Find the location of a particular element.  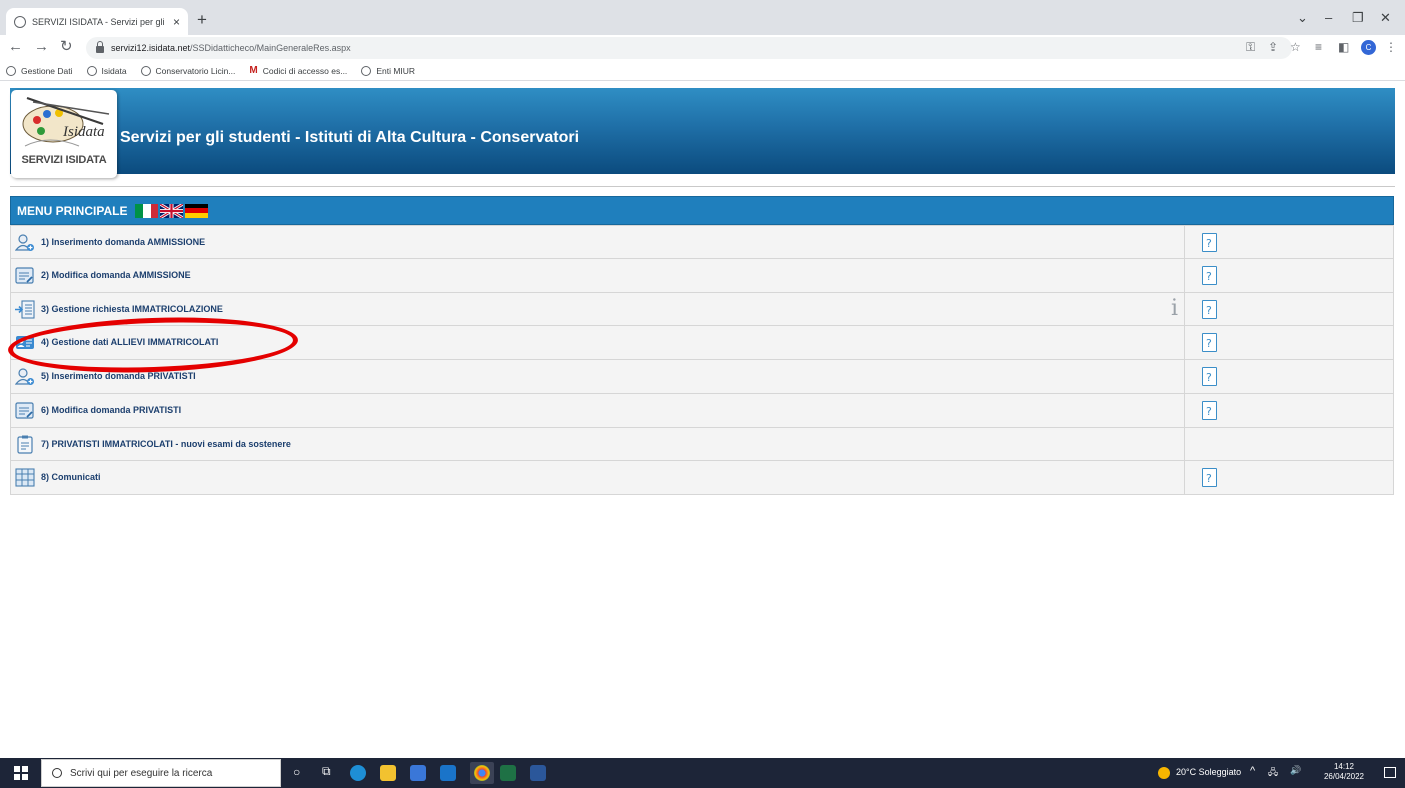

menu-item-label: 6) Modifica domanda PRIVATISTI is located at coordinates (111, 410).